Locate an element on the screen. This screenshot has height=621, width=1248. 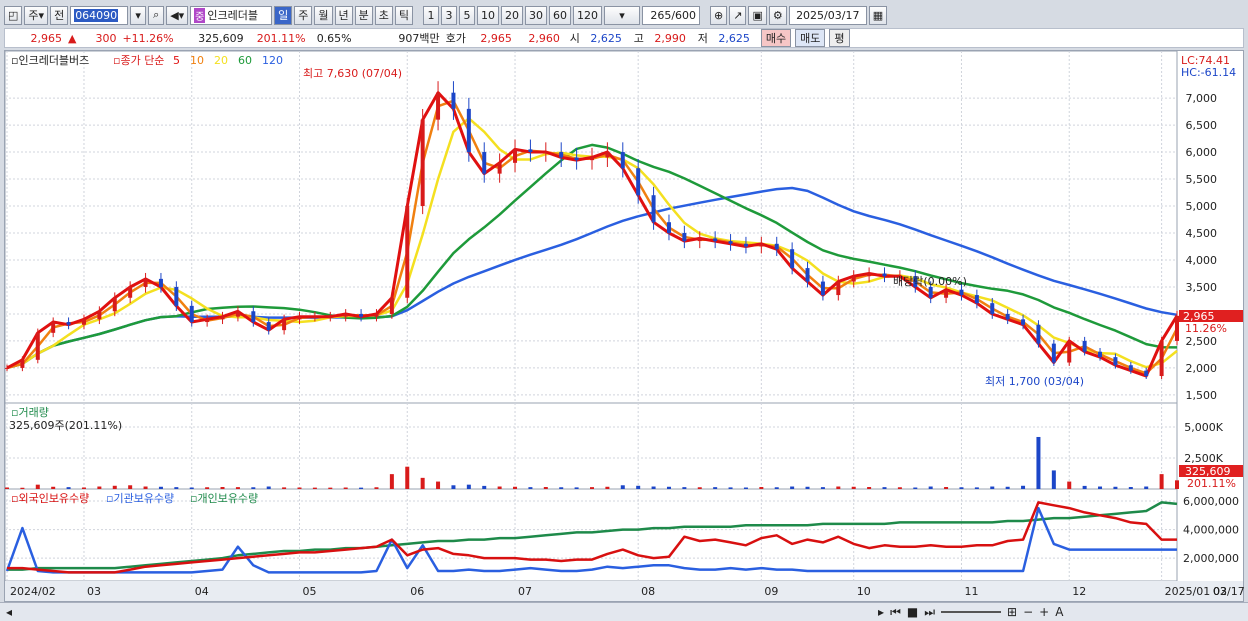
last-page-icon: ⏭ is located at coordinates (929, 612).